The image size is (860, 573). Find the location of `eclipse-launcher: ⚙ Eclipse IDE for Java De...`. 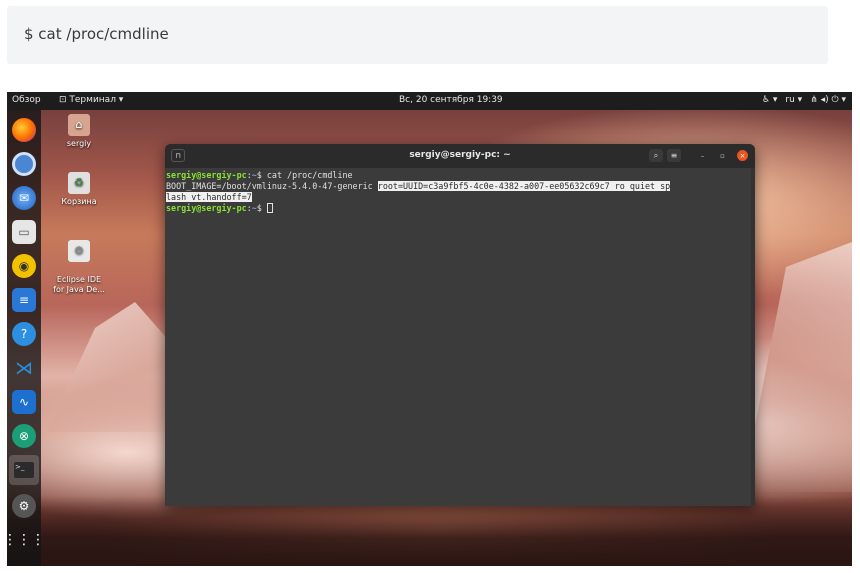

eclipse-launcher: ⚙ Eclipse IDE for Java De... is located at coordinates (79, 267).